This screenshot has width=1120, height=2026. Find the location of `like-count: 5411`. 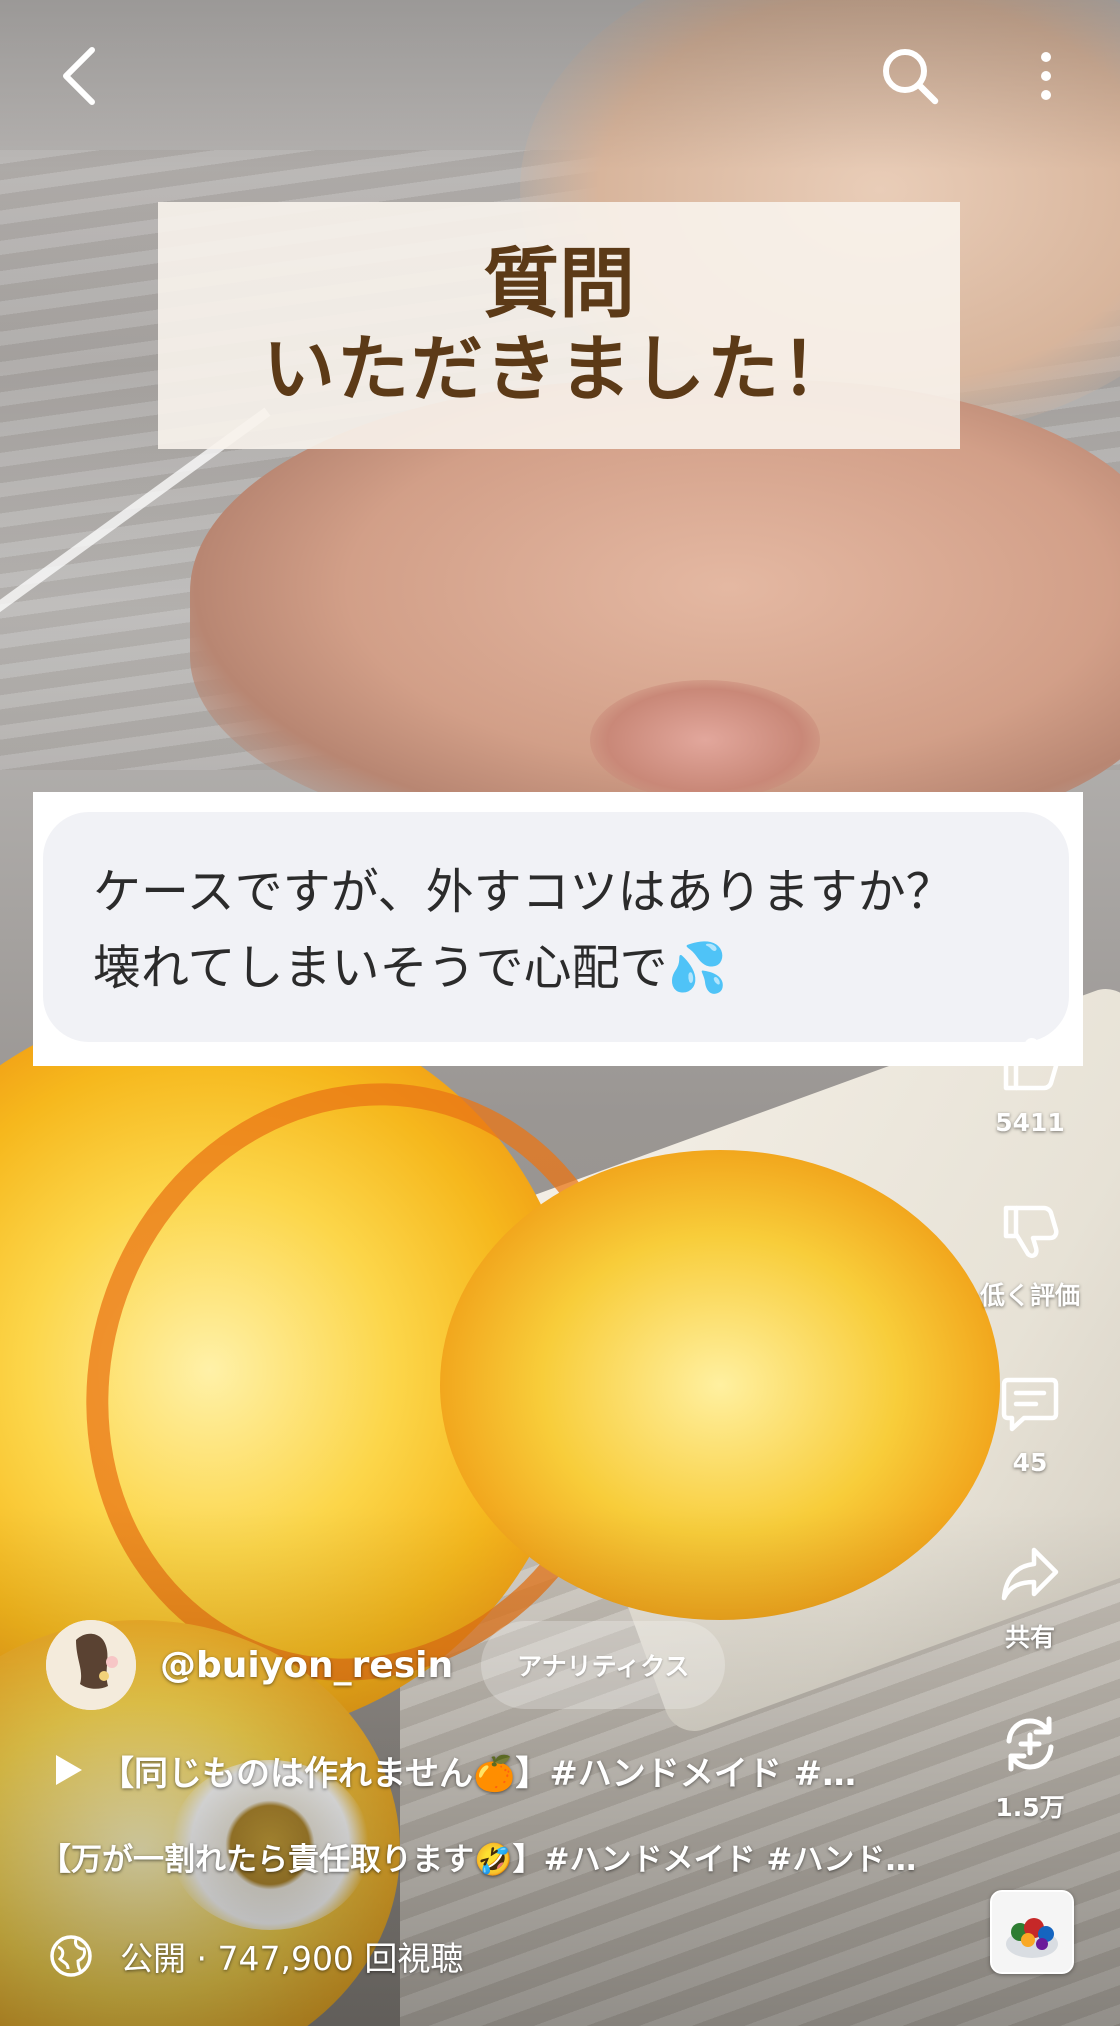

like-count: 5411 is located at coordinates (1030, 1122).